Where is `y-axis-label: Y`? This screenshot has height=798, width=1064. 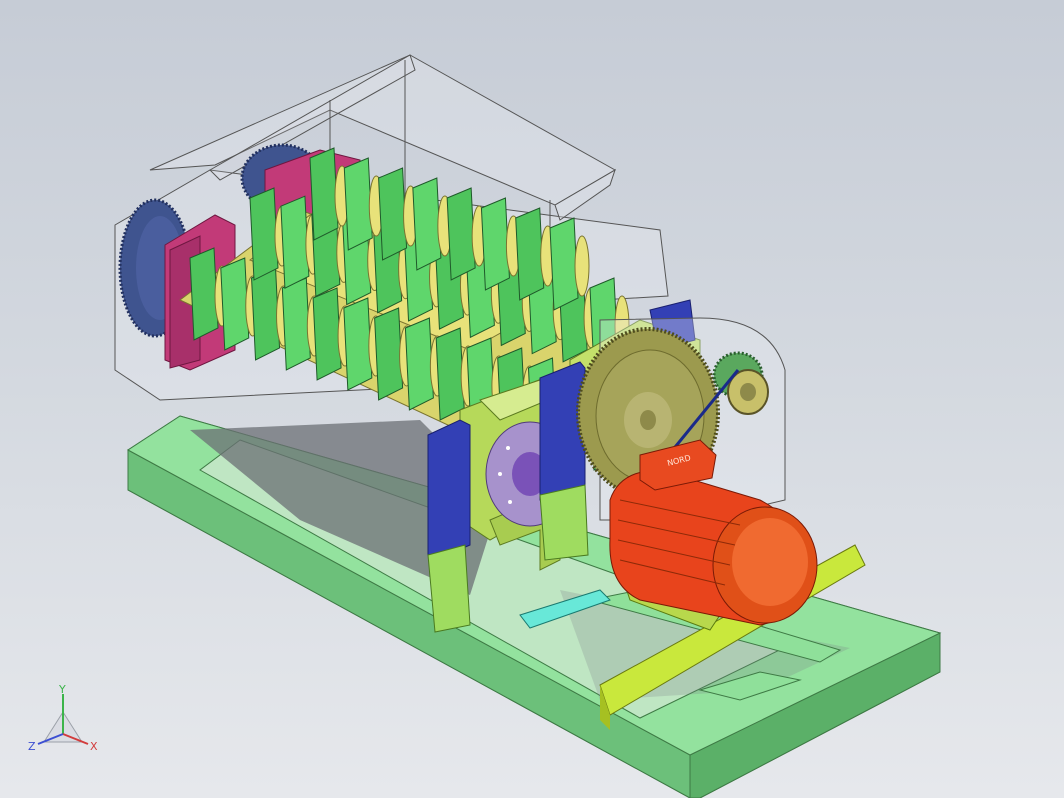
y-axis-label: Y is located at coordinates (62, 690).